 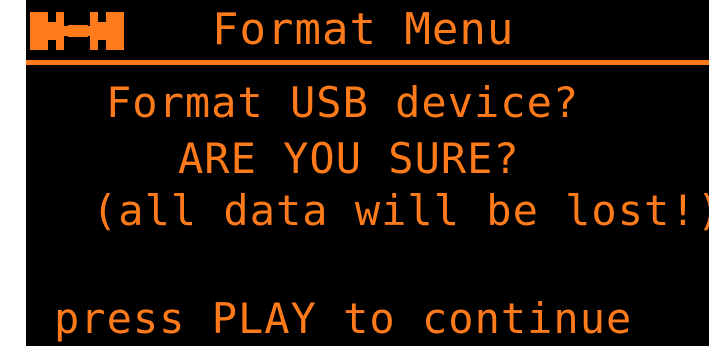 I want to click on header-divider, so click(x=367, y=62).